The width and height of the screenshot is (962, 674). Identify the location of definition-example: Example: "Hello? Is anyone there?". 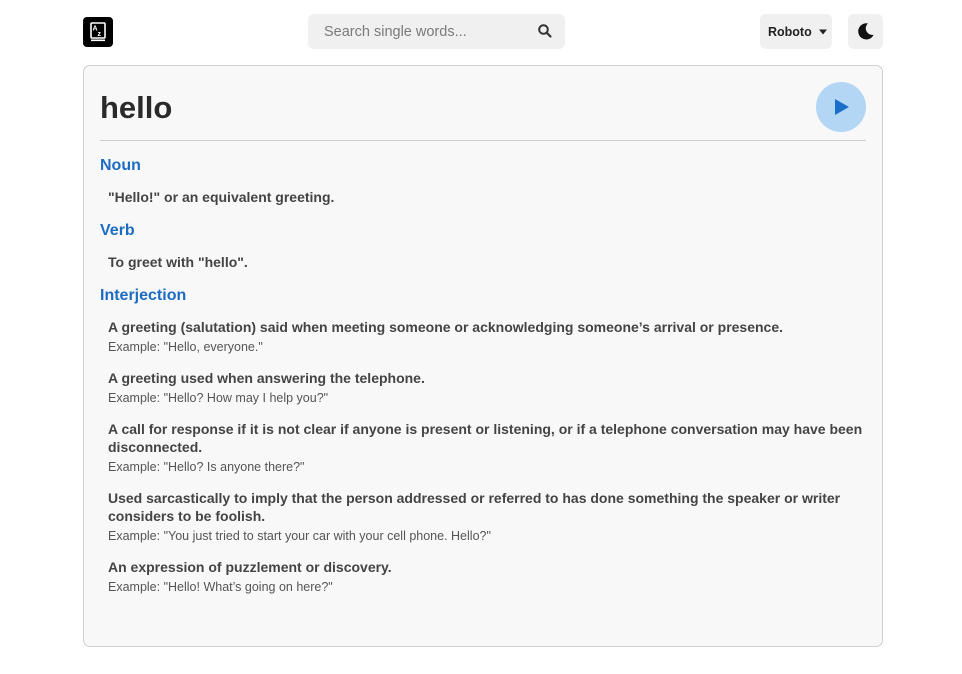
(206, 467).